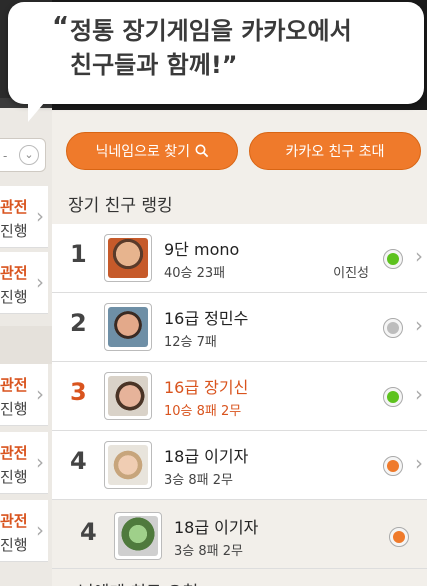 This screenshot has width=427, height=586. I want to click on ranking-row: 4 18급 이기자 3승 8패 2무, so click(239, 534).